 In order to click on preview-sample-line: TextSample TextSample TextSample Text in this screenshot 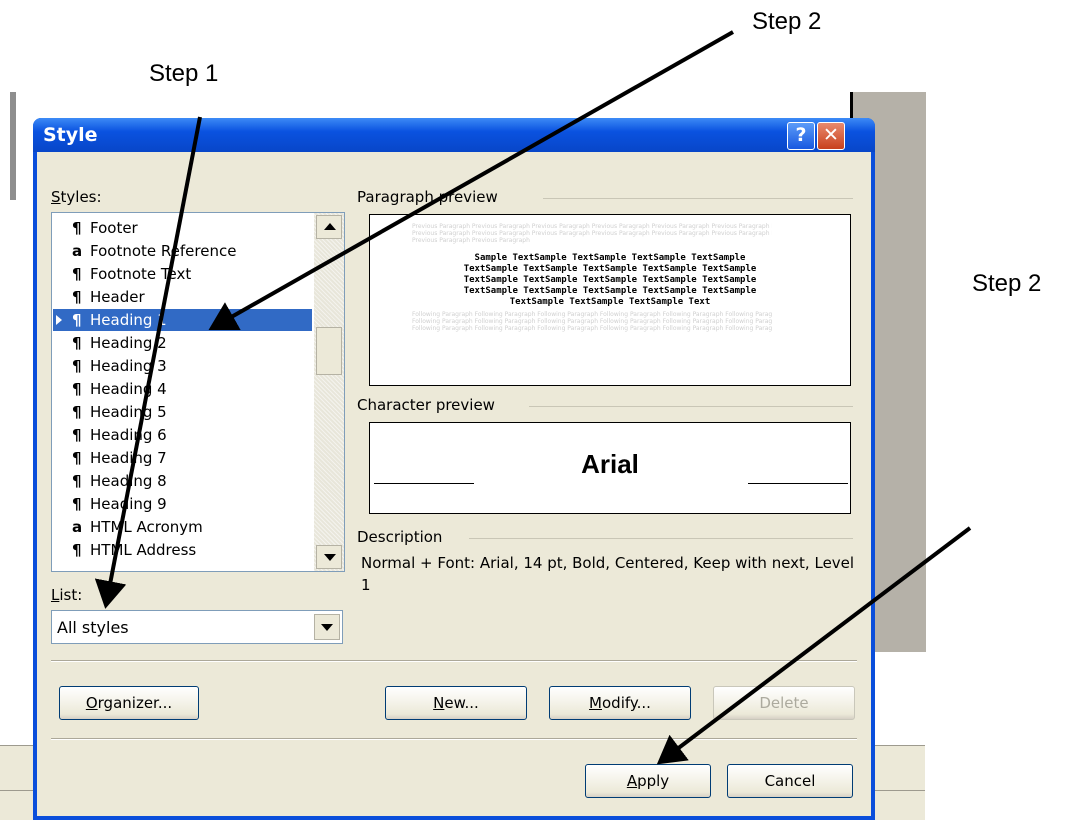, I will do `click(610, 302)`.